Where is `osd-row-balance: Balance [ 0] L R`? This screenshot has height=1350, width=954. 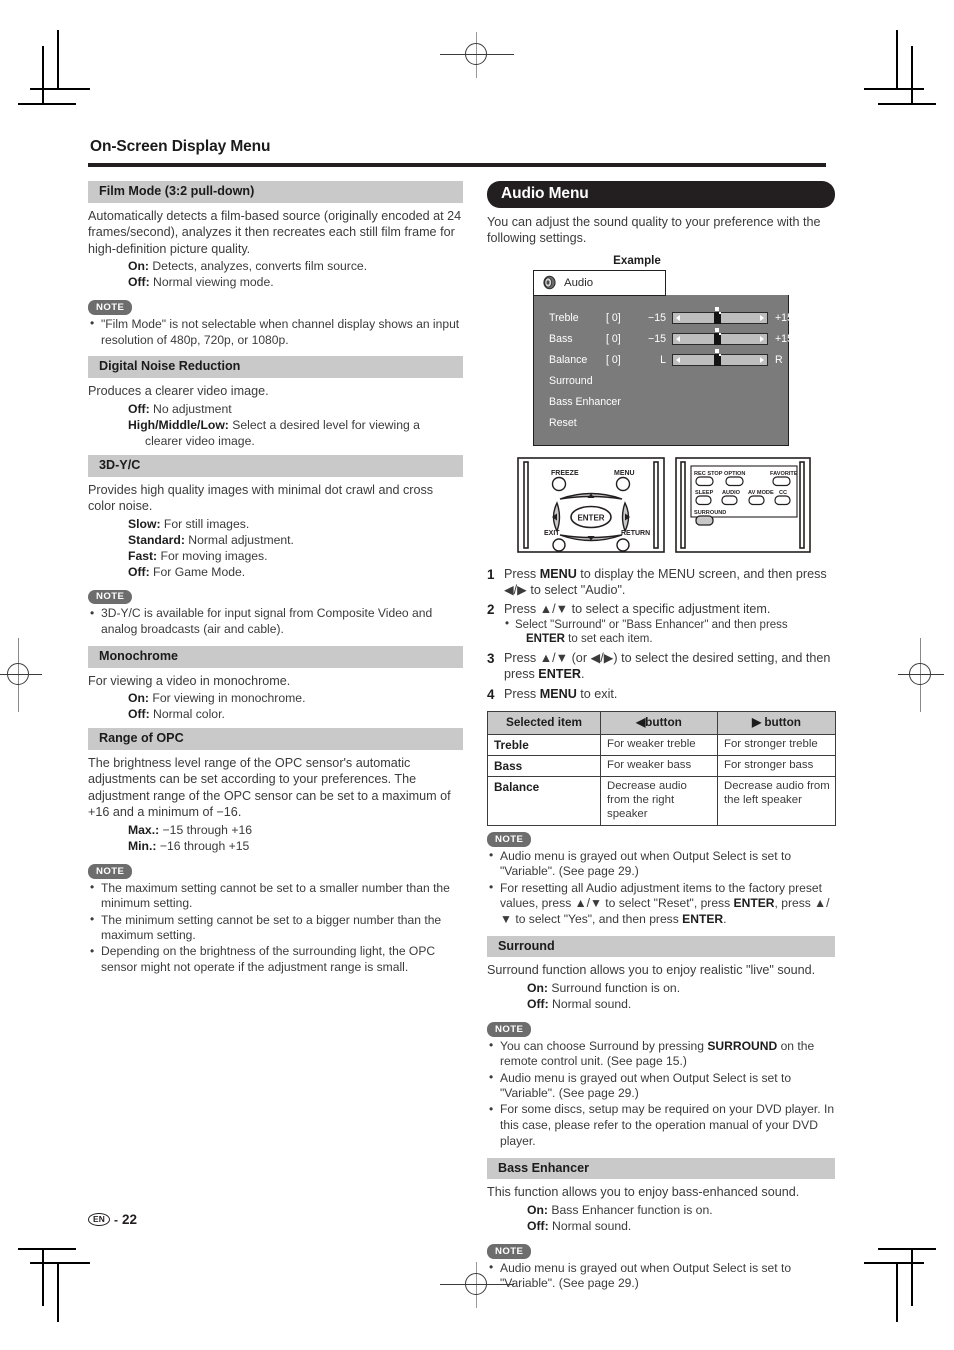 osd-row-balance: Balance [ 0] L R is located at coordinates (661, 360).